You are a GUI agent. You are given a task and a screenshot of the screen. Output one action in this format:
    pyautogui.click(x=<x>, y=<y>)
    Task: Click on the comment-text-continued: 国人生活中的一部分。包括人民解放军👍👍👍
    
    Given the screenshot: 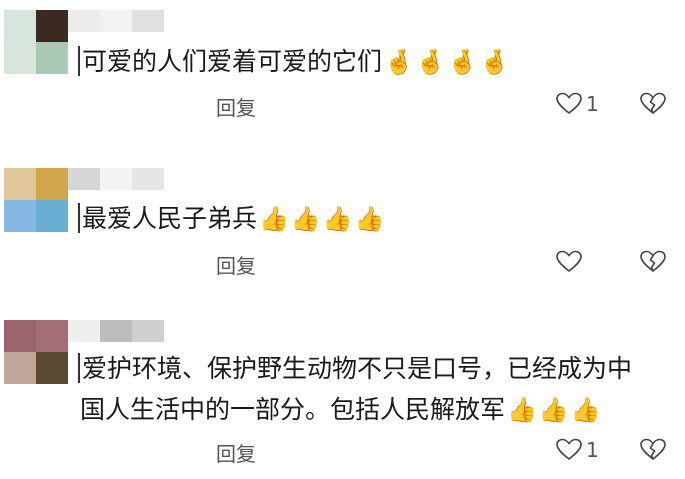 What is the action you would take?
    pyautogui.click(x=341, y=410)
    